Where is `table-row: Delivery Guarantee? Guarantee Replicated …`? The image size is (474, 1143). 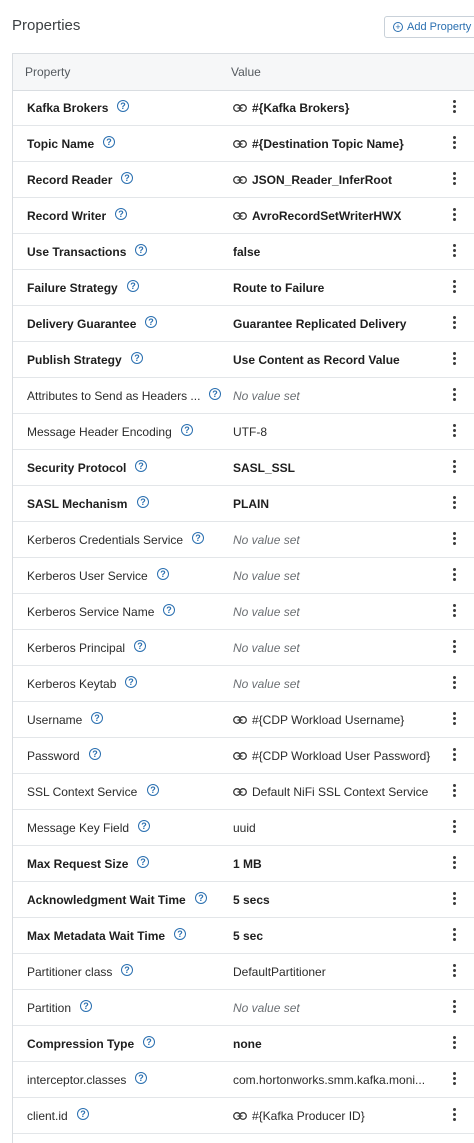 table-row: Delivery Guarantee? Guarantee Replicated … is located at coordinates (243, 324).